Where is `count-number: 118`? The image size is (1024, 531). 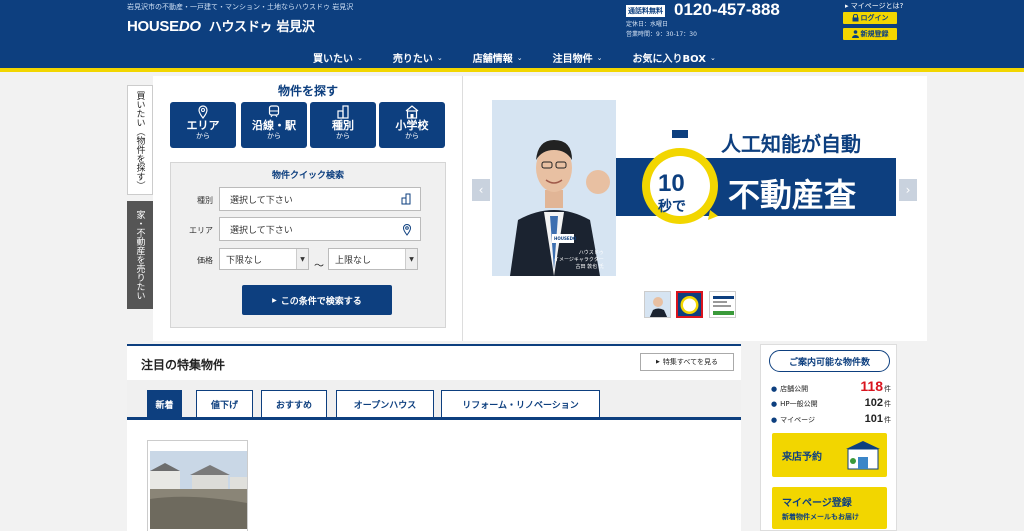
count-number: 118 is located at coordinates (871, 386).